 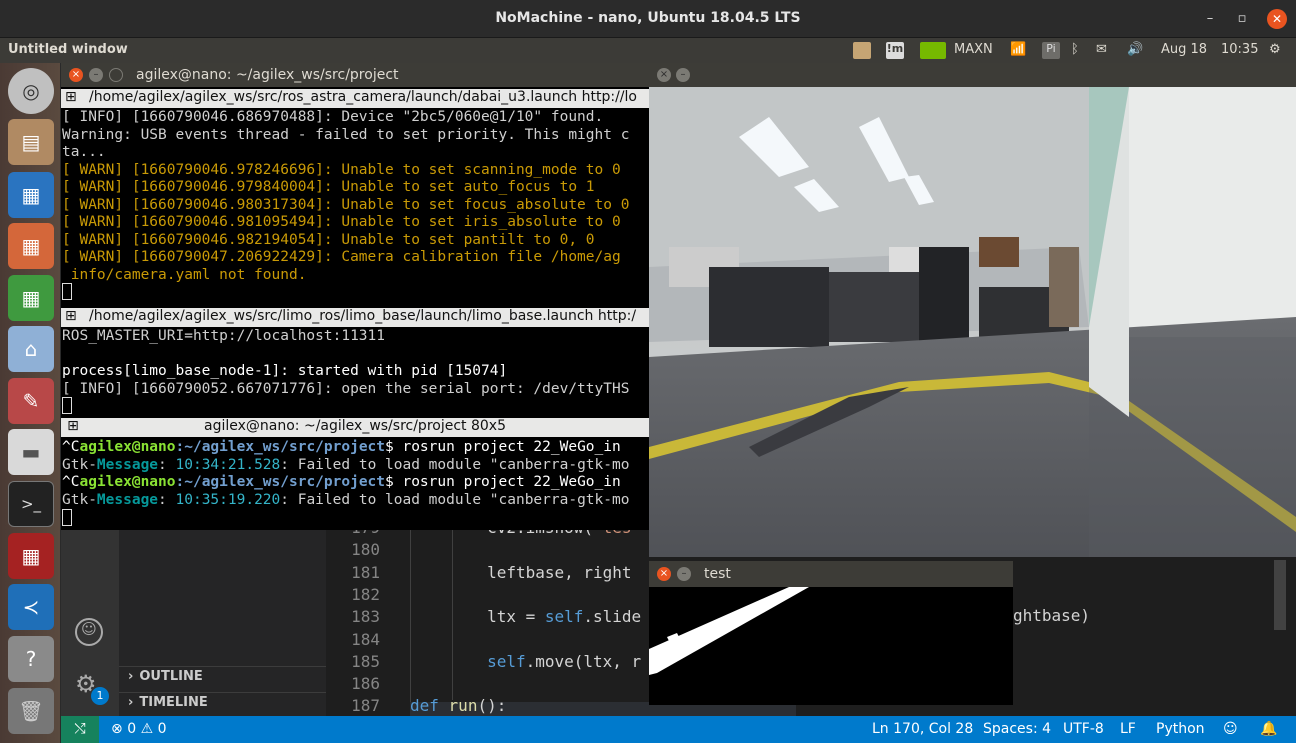 What do you see at coordinates (365, 617) in the screenshot?
I see `line-number: 183` at bounding box center [365, 617].